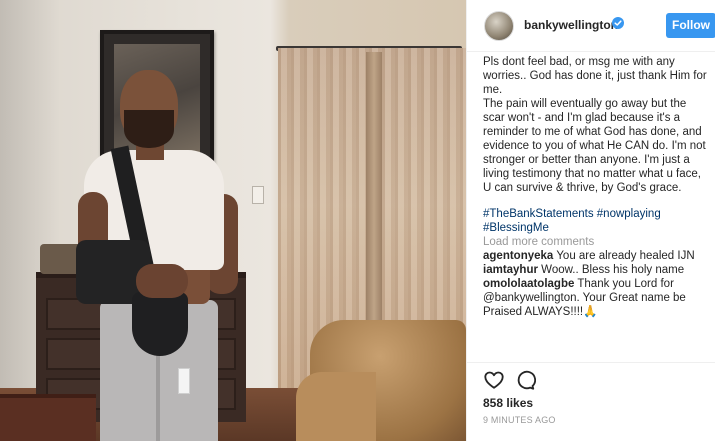 The width and height of the screenshot is (715, 441). What do you see at coordinates (690, 25) in the screenshot?
I see `follow-button: Follow` at bounding box center [690, 25].